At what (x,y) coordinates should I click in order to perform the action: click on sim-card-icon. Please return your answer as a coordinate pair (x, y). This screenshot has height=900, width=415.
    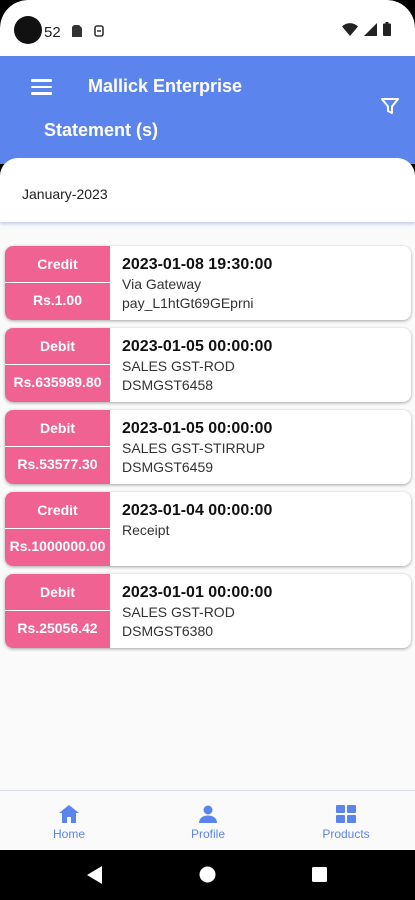
    Looking at the image, I should click on (77, 31).